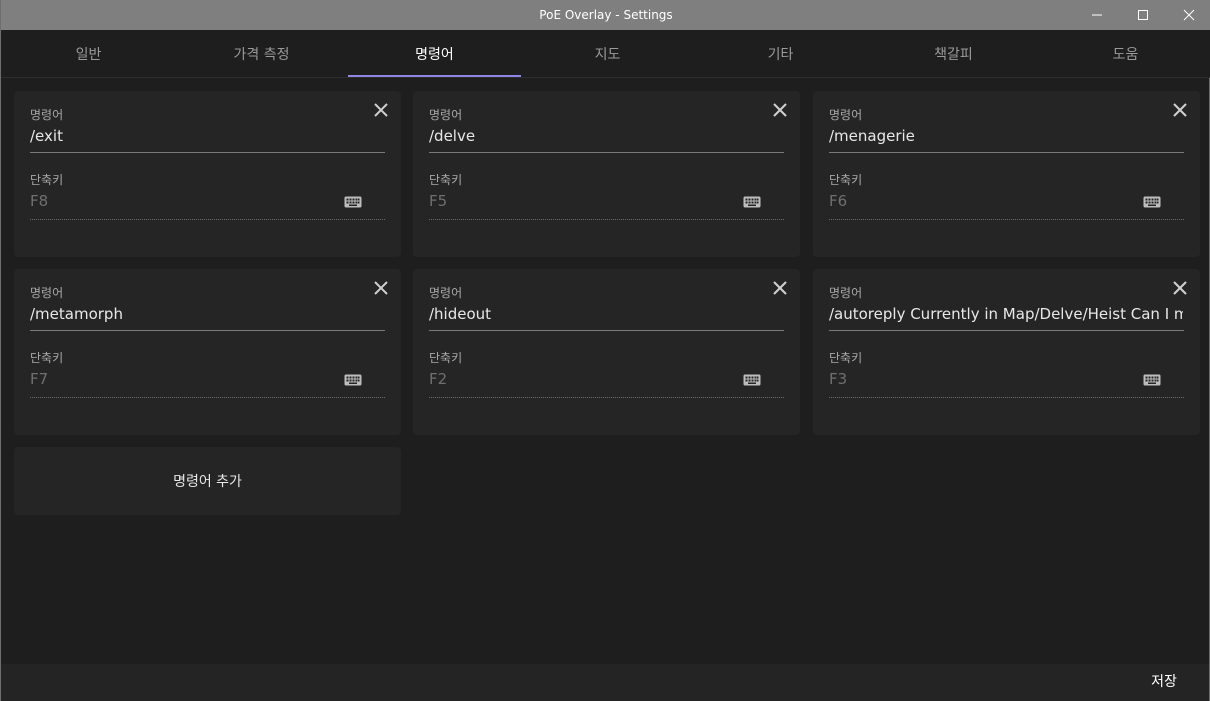 This screenshot has height=701, width=1210. Describe the element at coordinates (838, 201) in the screenshot. I see `shortcut-input: F6` at that location.